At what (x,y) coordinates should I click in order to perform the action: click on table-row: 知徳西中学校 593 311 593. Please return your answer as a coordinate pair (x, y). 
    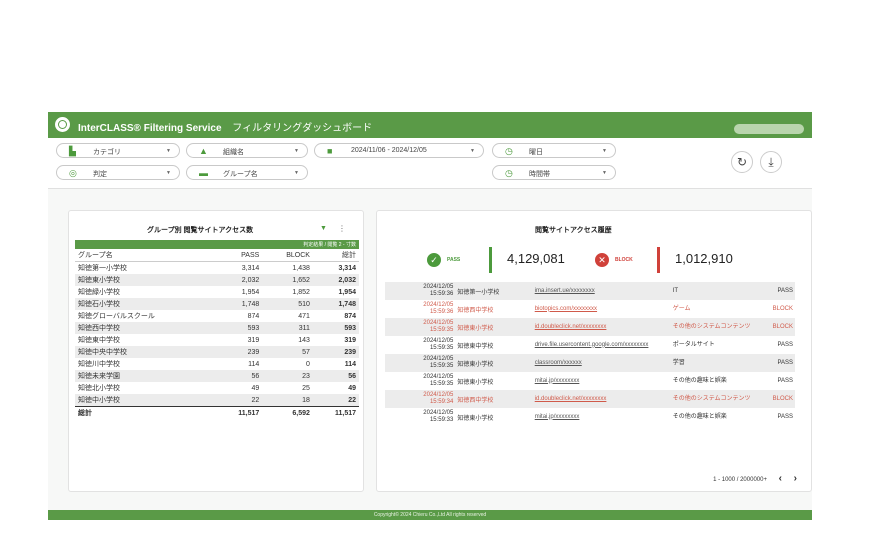
    Looking at the image, I should click on (217, 328).